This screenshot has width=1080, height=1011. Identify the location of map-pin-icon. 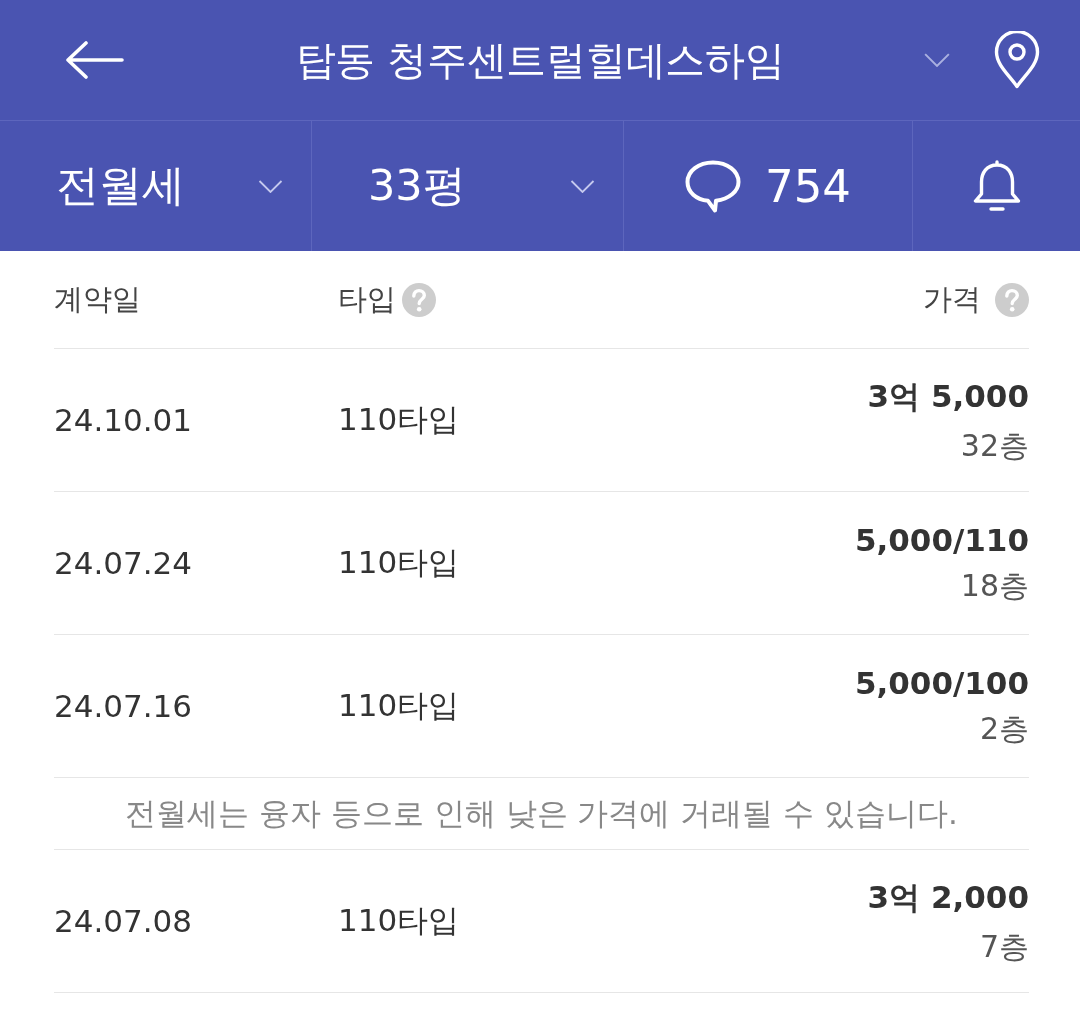
(1017, 60).